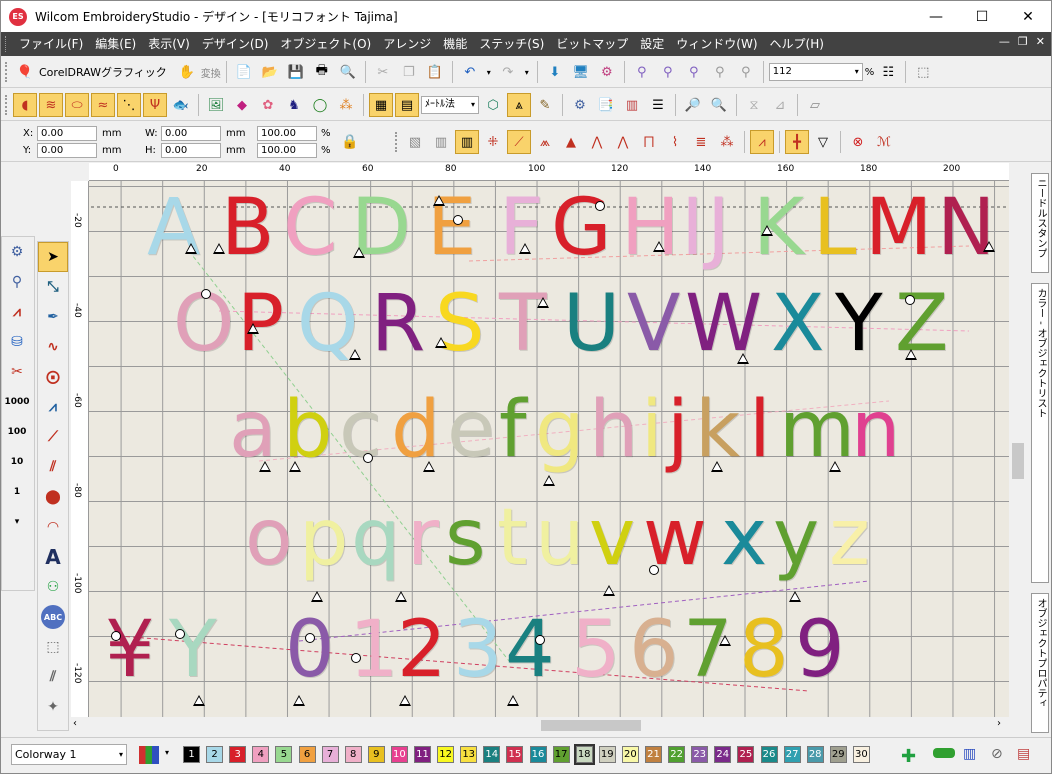 This screenshot has height=774, width=1052. I want to click on reshape-icon: ⤡, so click(53, 287).